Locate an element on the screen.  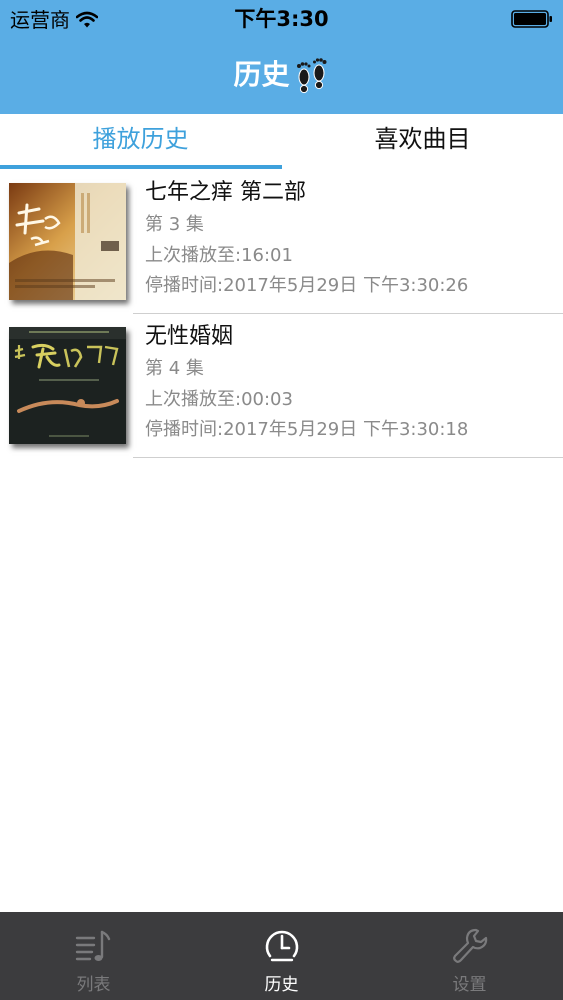
item-last-position: 上次播放至:00:03 is located at coordinates (219, 399).